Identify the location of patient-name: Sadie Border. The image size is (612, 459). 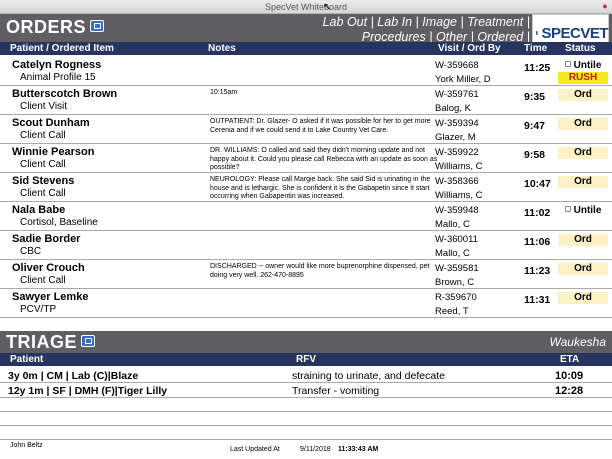
(46, 239).